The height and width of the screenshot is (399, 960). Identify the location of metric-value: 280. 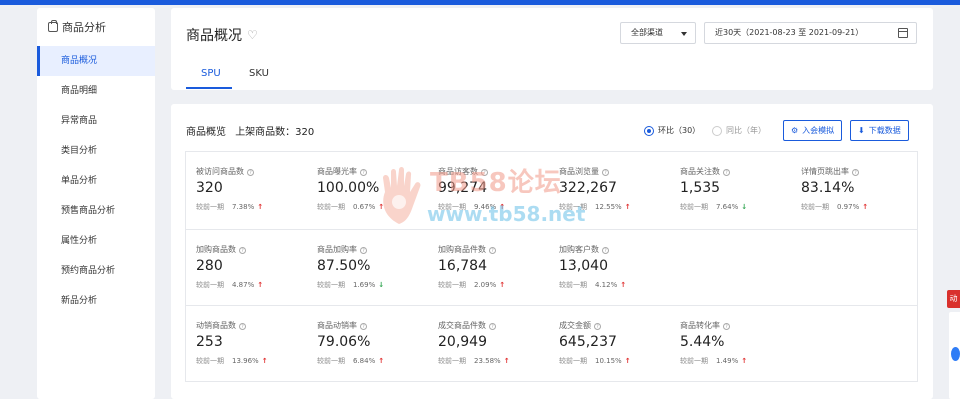
(209, 266).